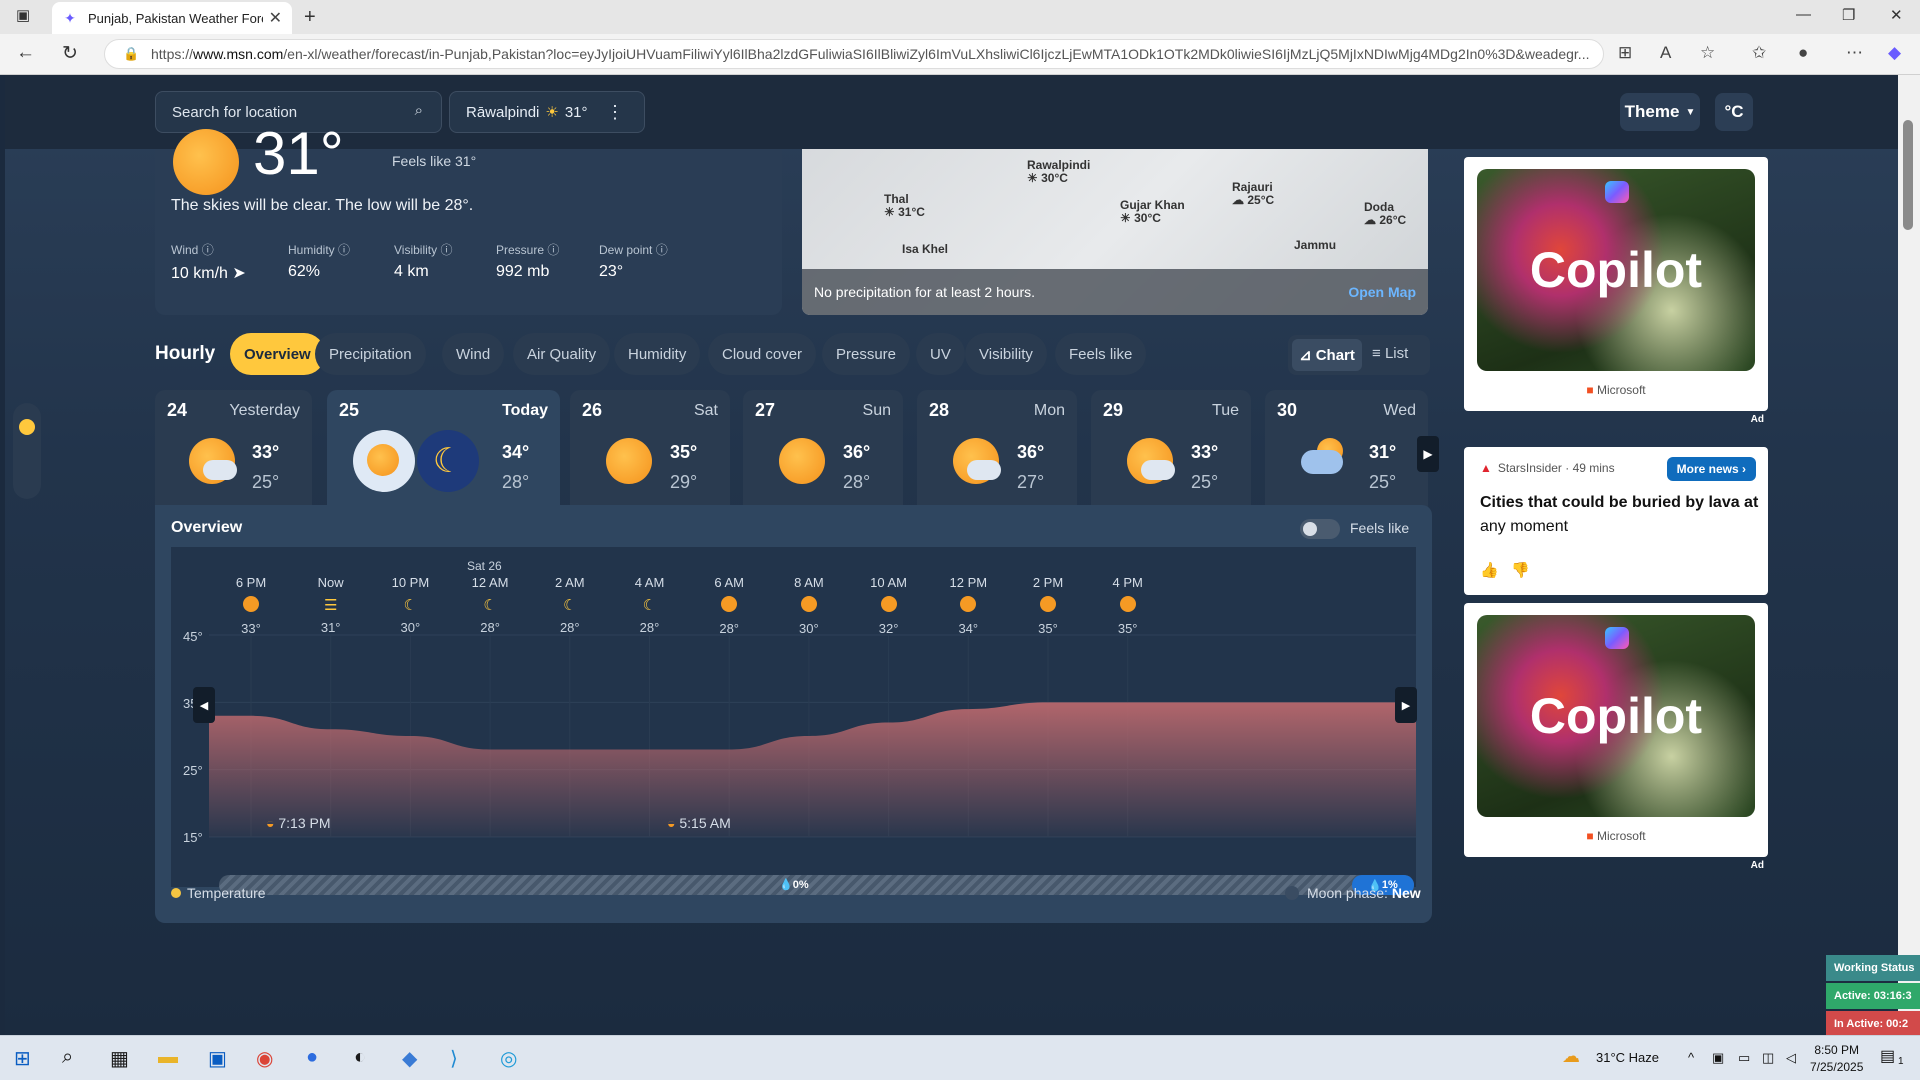  I want to click on tab-humidity: Humidity, so click(657, 354).